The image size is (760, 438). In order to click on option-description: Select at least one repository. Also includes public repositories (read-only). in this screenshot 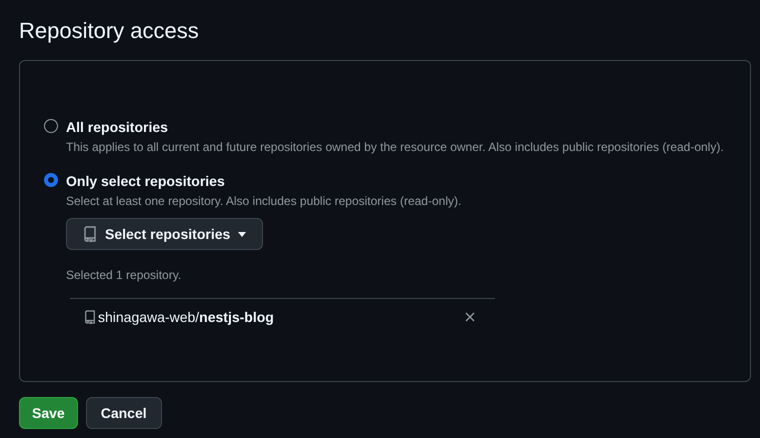, I will do `click(264, 201)`.